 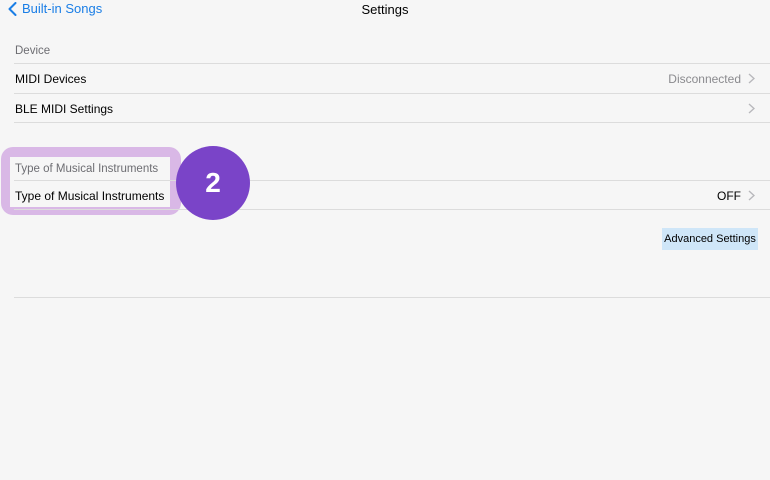 I want to click on musical-instruments-label: Type of Musical Instruments, so click(x=90, y=195).